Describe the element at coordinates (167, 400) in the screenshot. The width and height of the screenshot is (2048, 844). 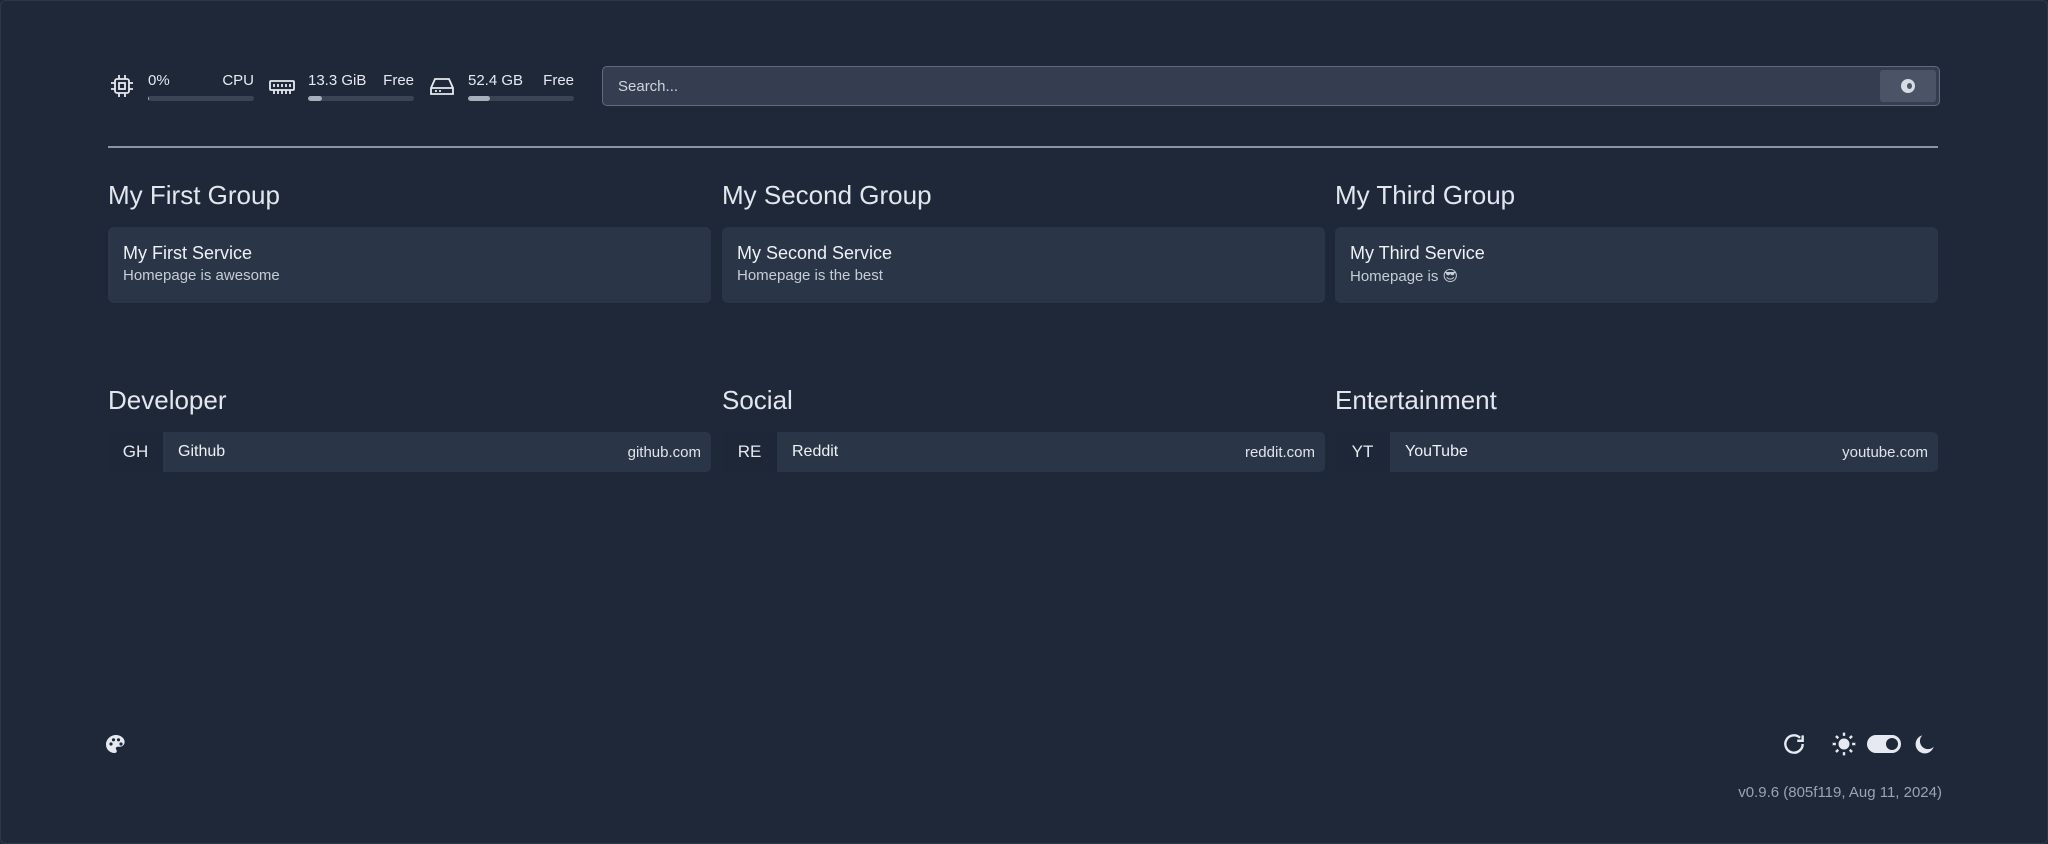
I see `bookmark-group-title: Developer` at that location.